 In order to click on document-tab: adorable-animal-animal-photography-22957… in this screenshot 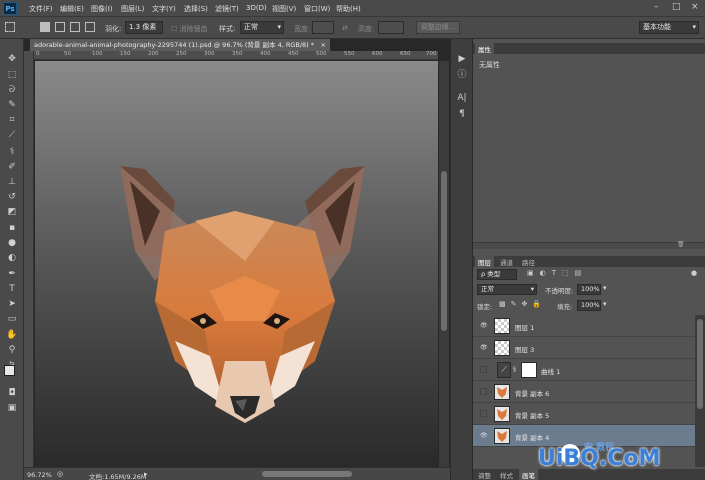, I will do `click(180, 45)`.